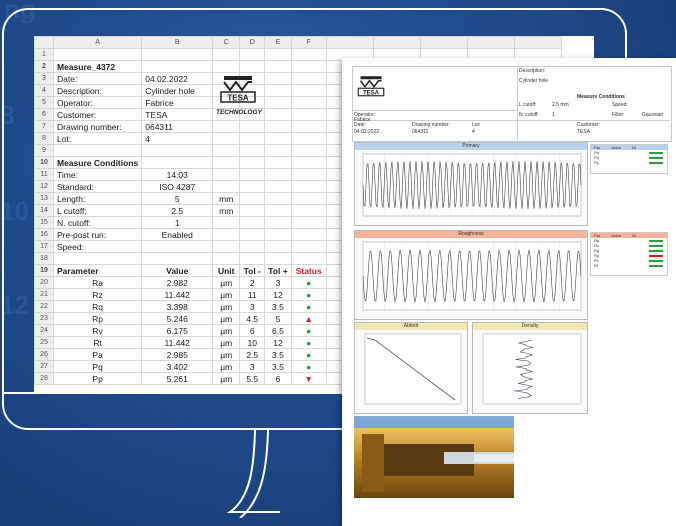  Describe the element at coordinates (44, 102) in the screenshot. I see `row-number: 5` at that location.